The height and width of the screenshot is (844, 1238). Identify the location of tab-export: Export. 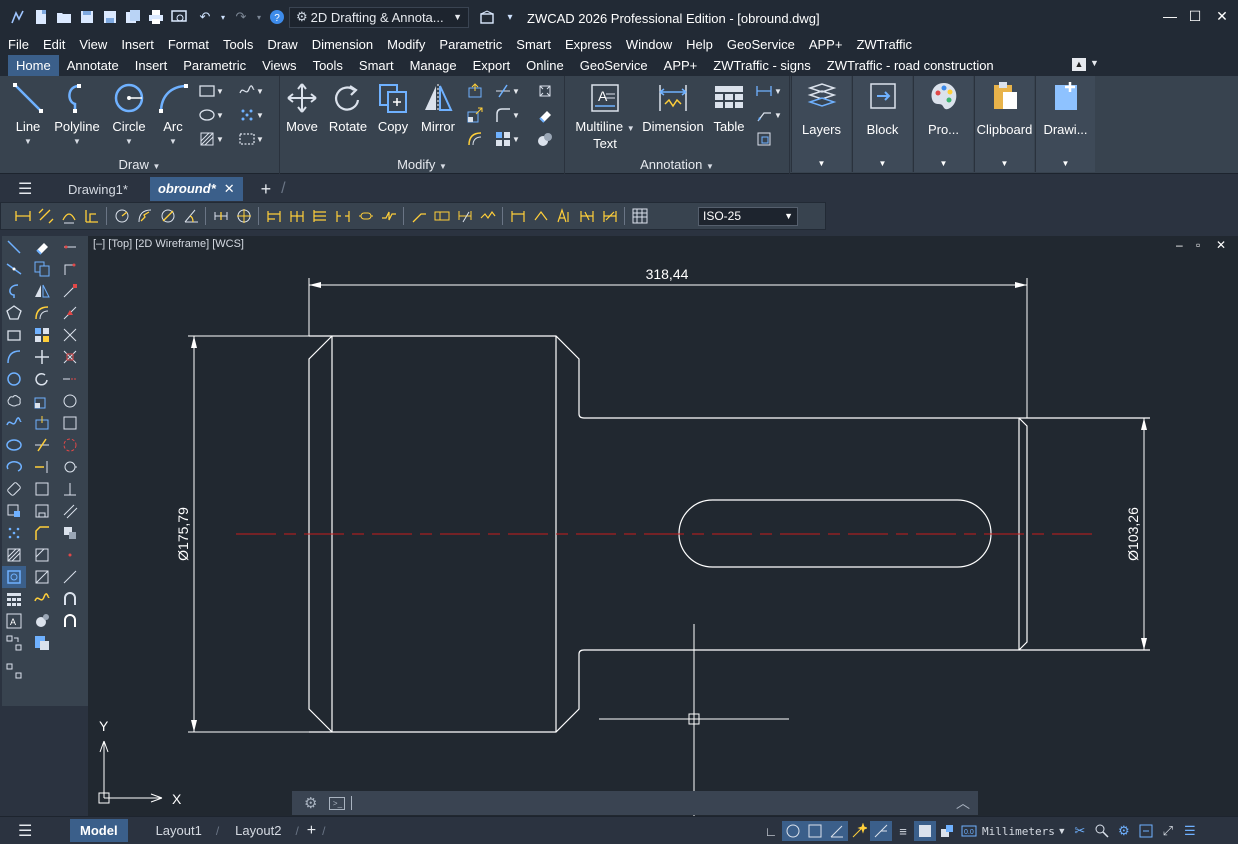
(492, 65).